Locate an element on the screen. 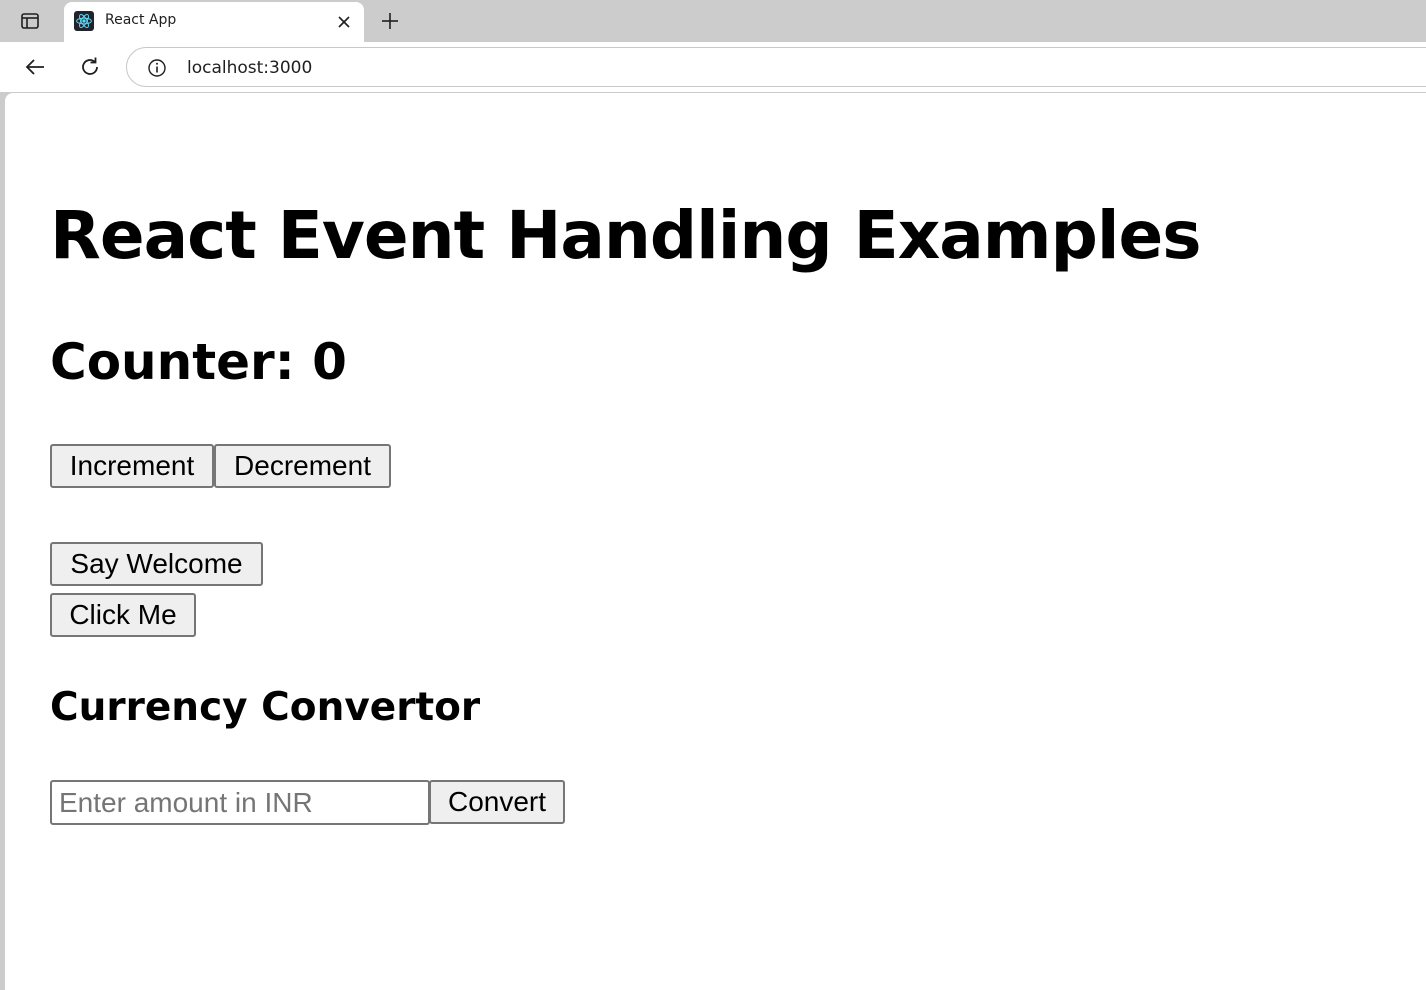 The image size is (1426, 990). tab-list-icon is located at coordinates (30, 21).